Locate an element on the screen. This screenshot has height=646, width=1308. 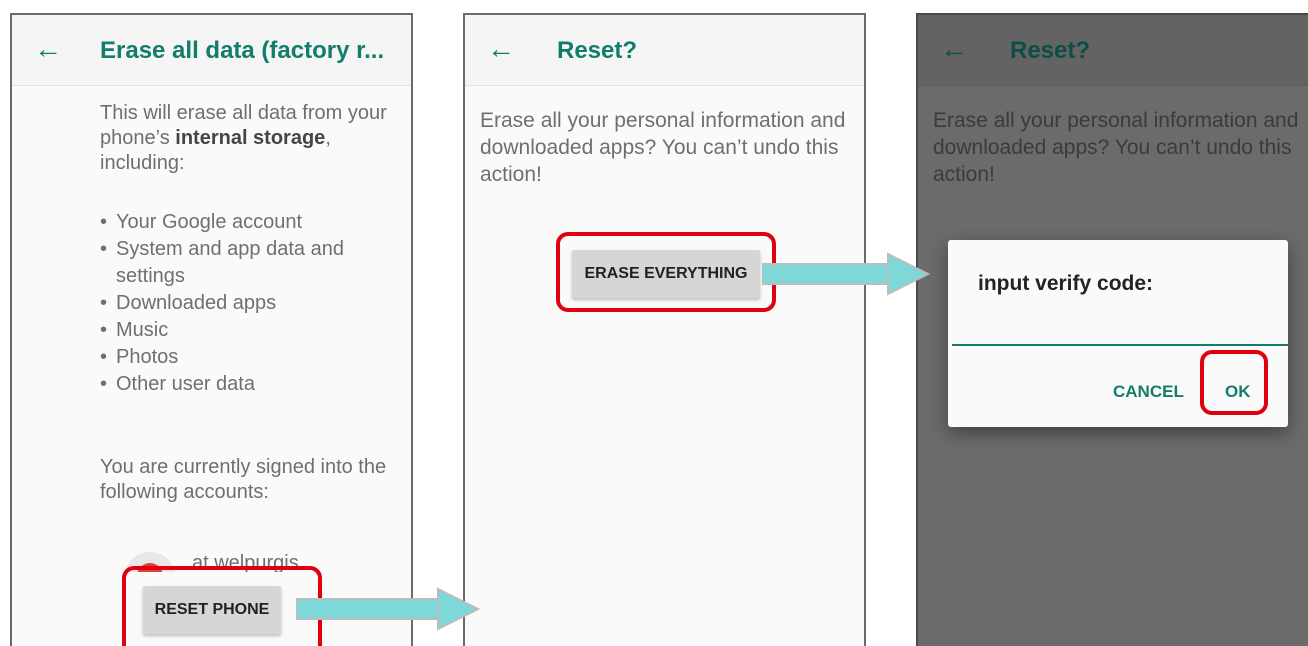
list-item: Downloaded apps is located at coordinates (250, 303).